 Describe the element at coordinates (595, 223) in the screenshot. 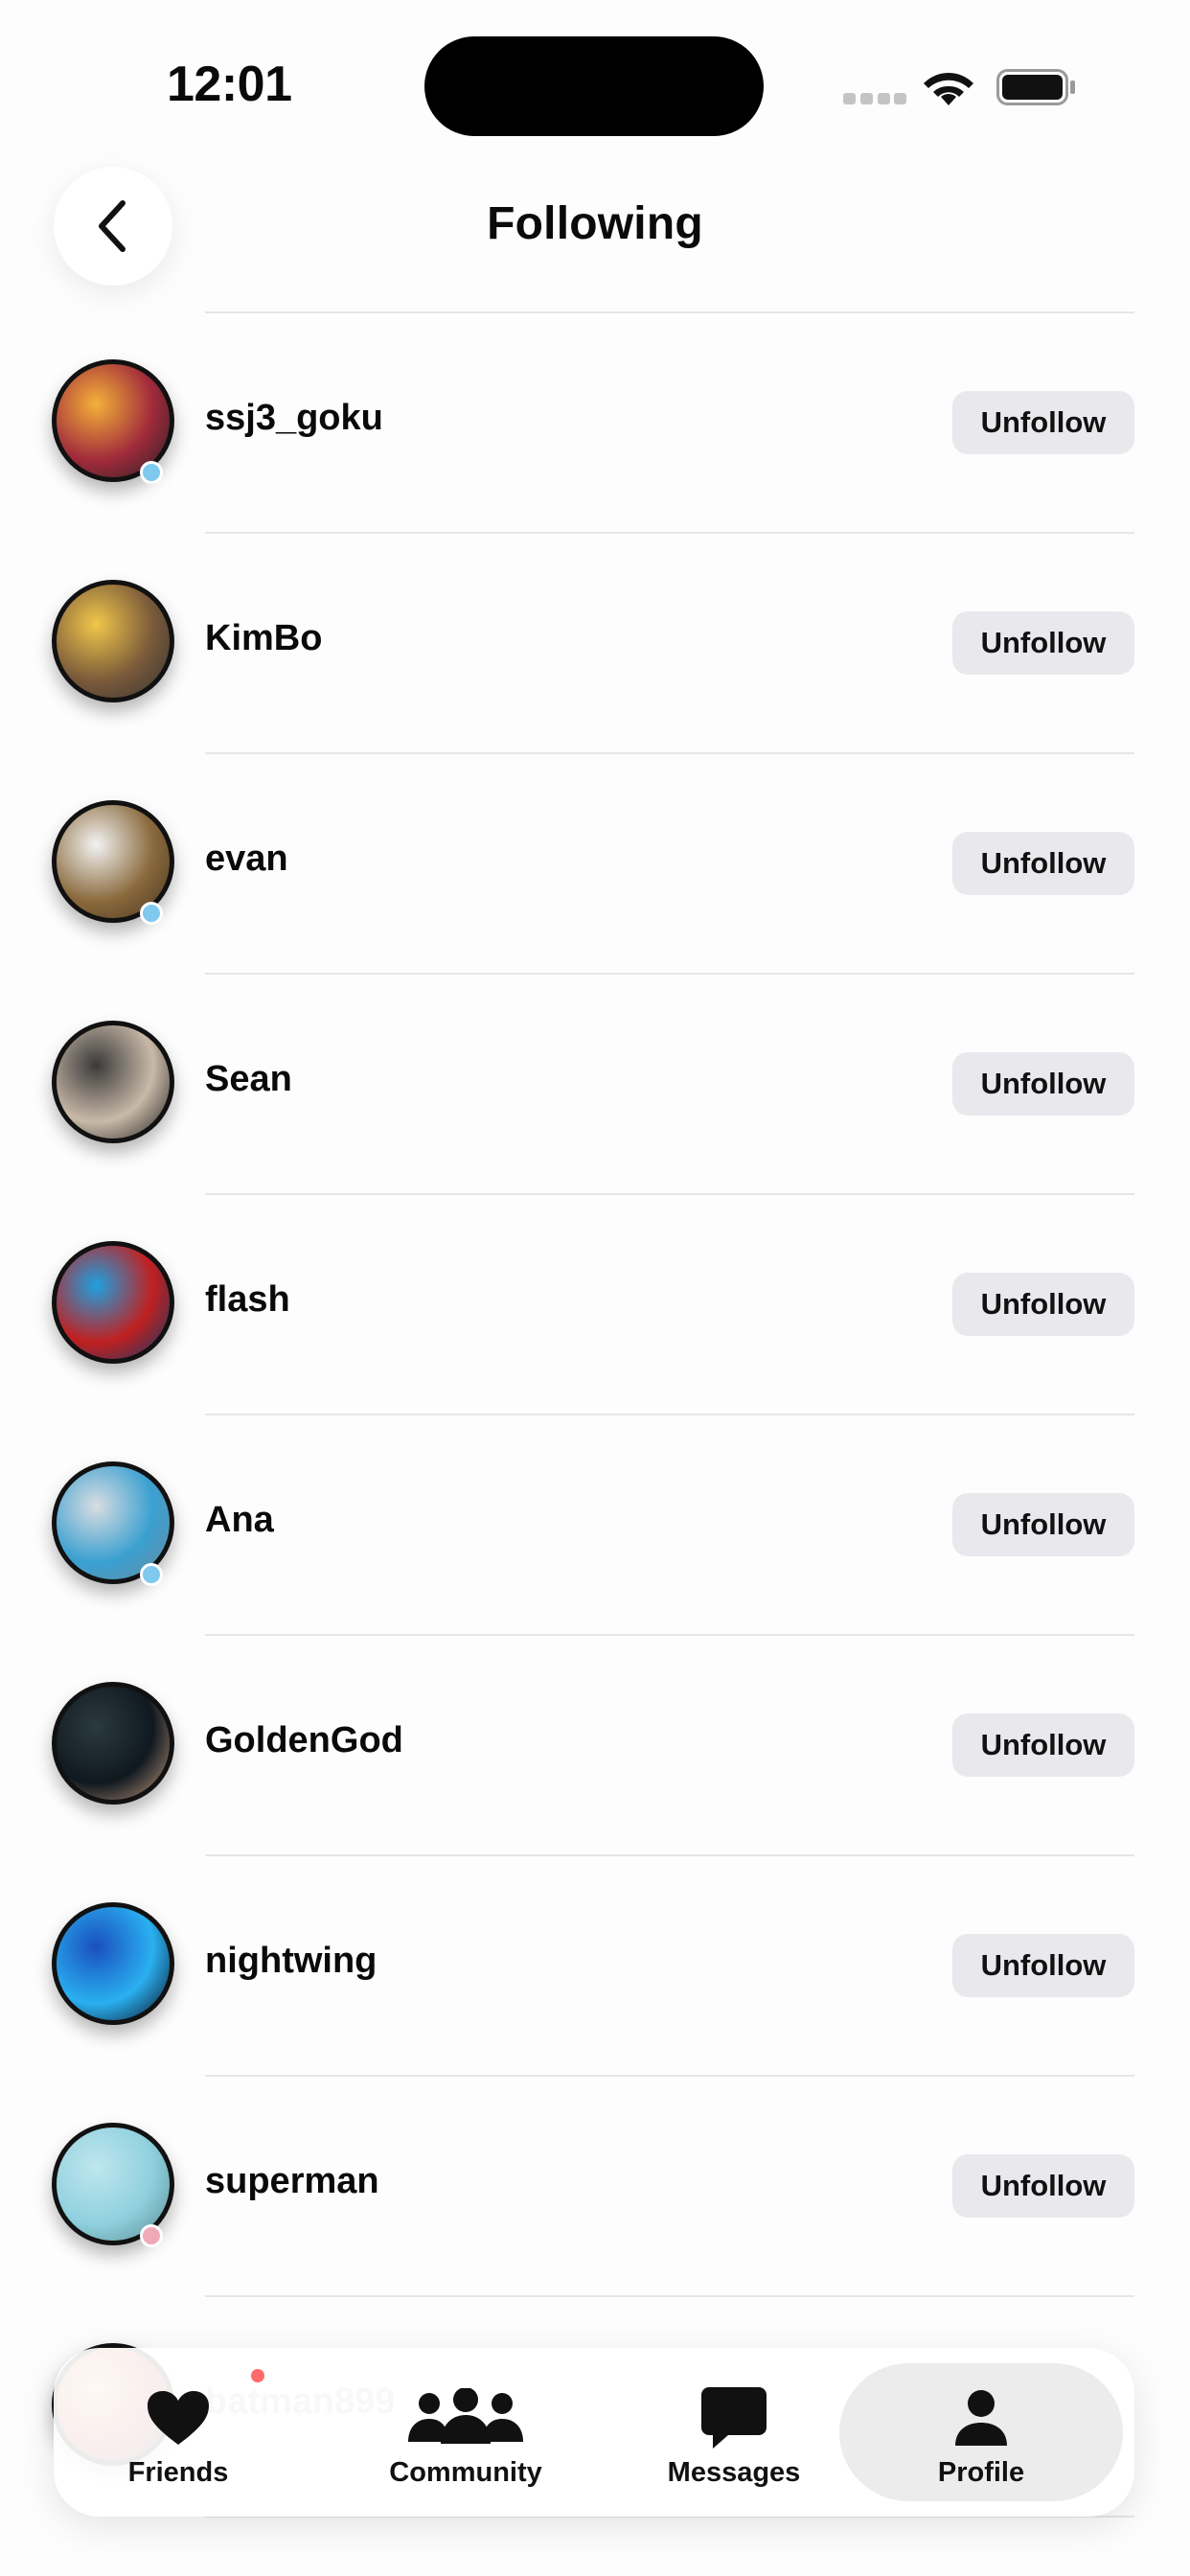

I see `page-title: Following` at that location.